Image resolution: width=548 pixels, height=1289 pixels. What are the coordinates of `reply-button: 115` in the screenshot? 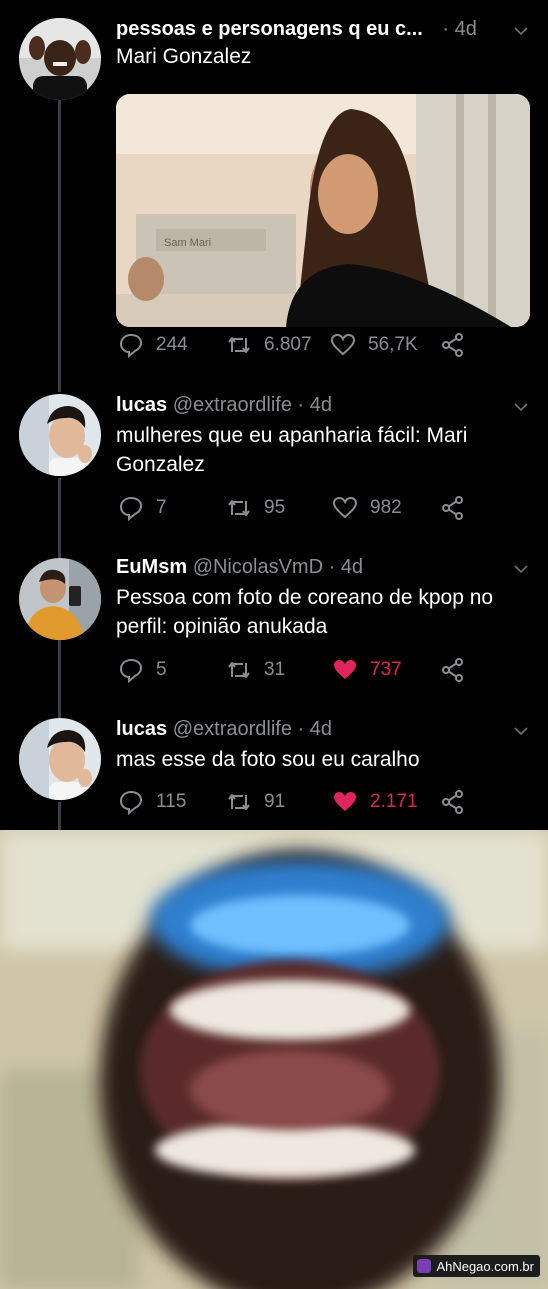 It's located at (152, 802).